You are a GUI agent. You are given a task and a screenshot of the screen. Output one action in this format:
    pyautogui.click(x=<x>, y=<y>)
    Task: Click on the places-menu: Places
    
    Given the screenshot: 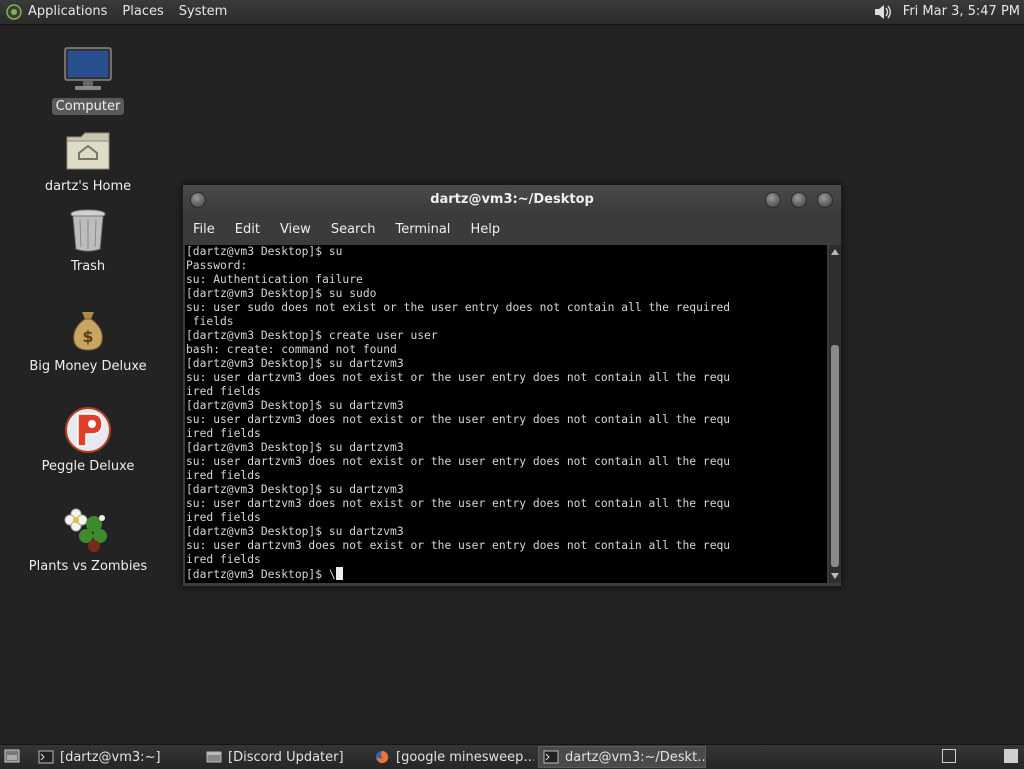 What is the action you would take?
    pyautogui.click(x=142, y=12)
    